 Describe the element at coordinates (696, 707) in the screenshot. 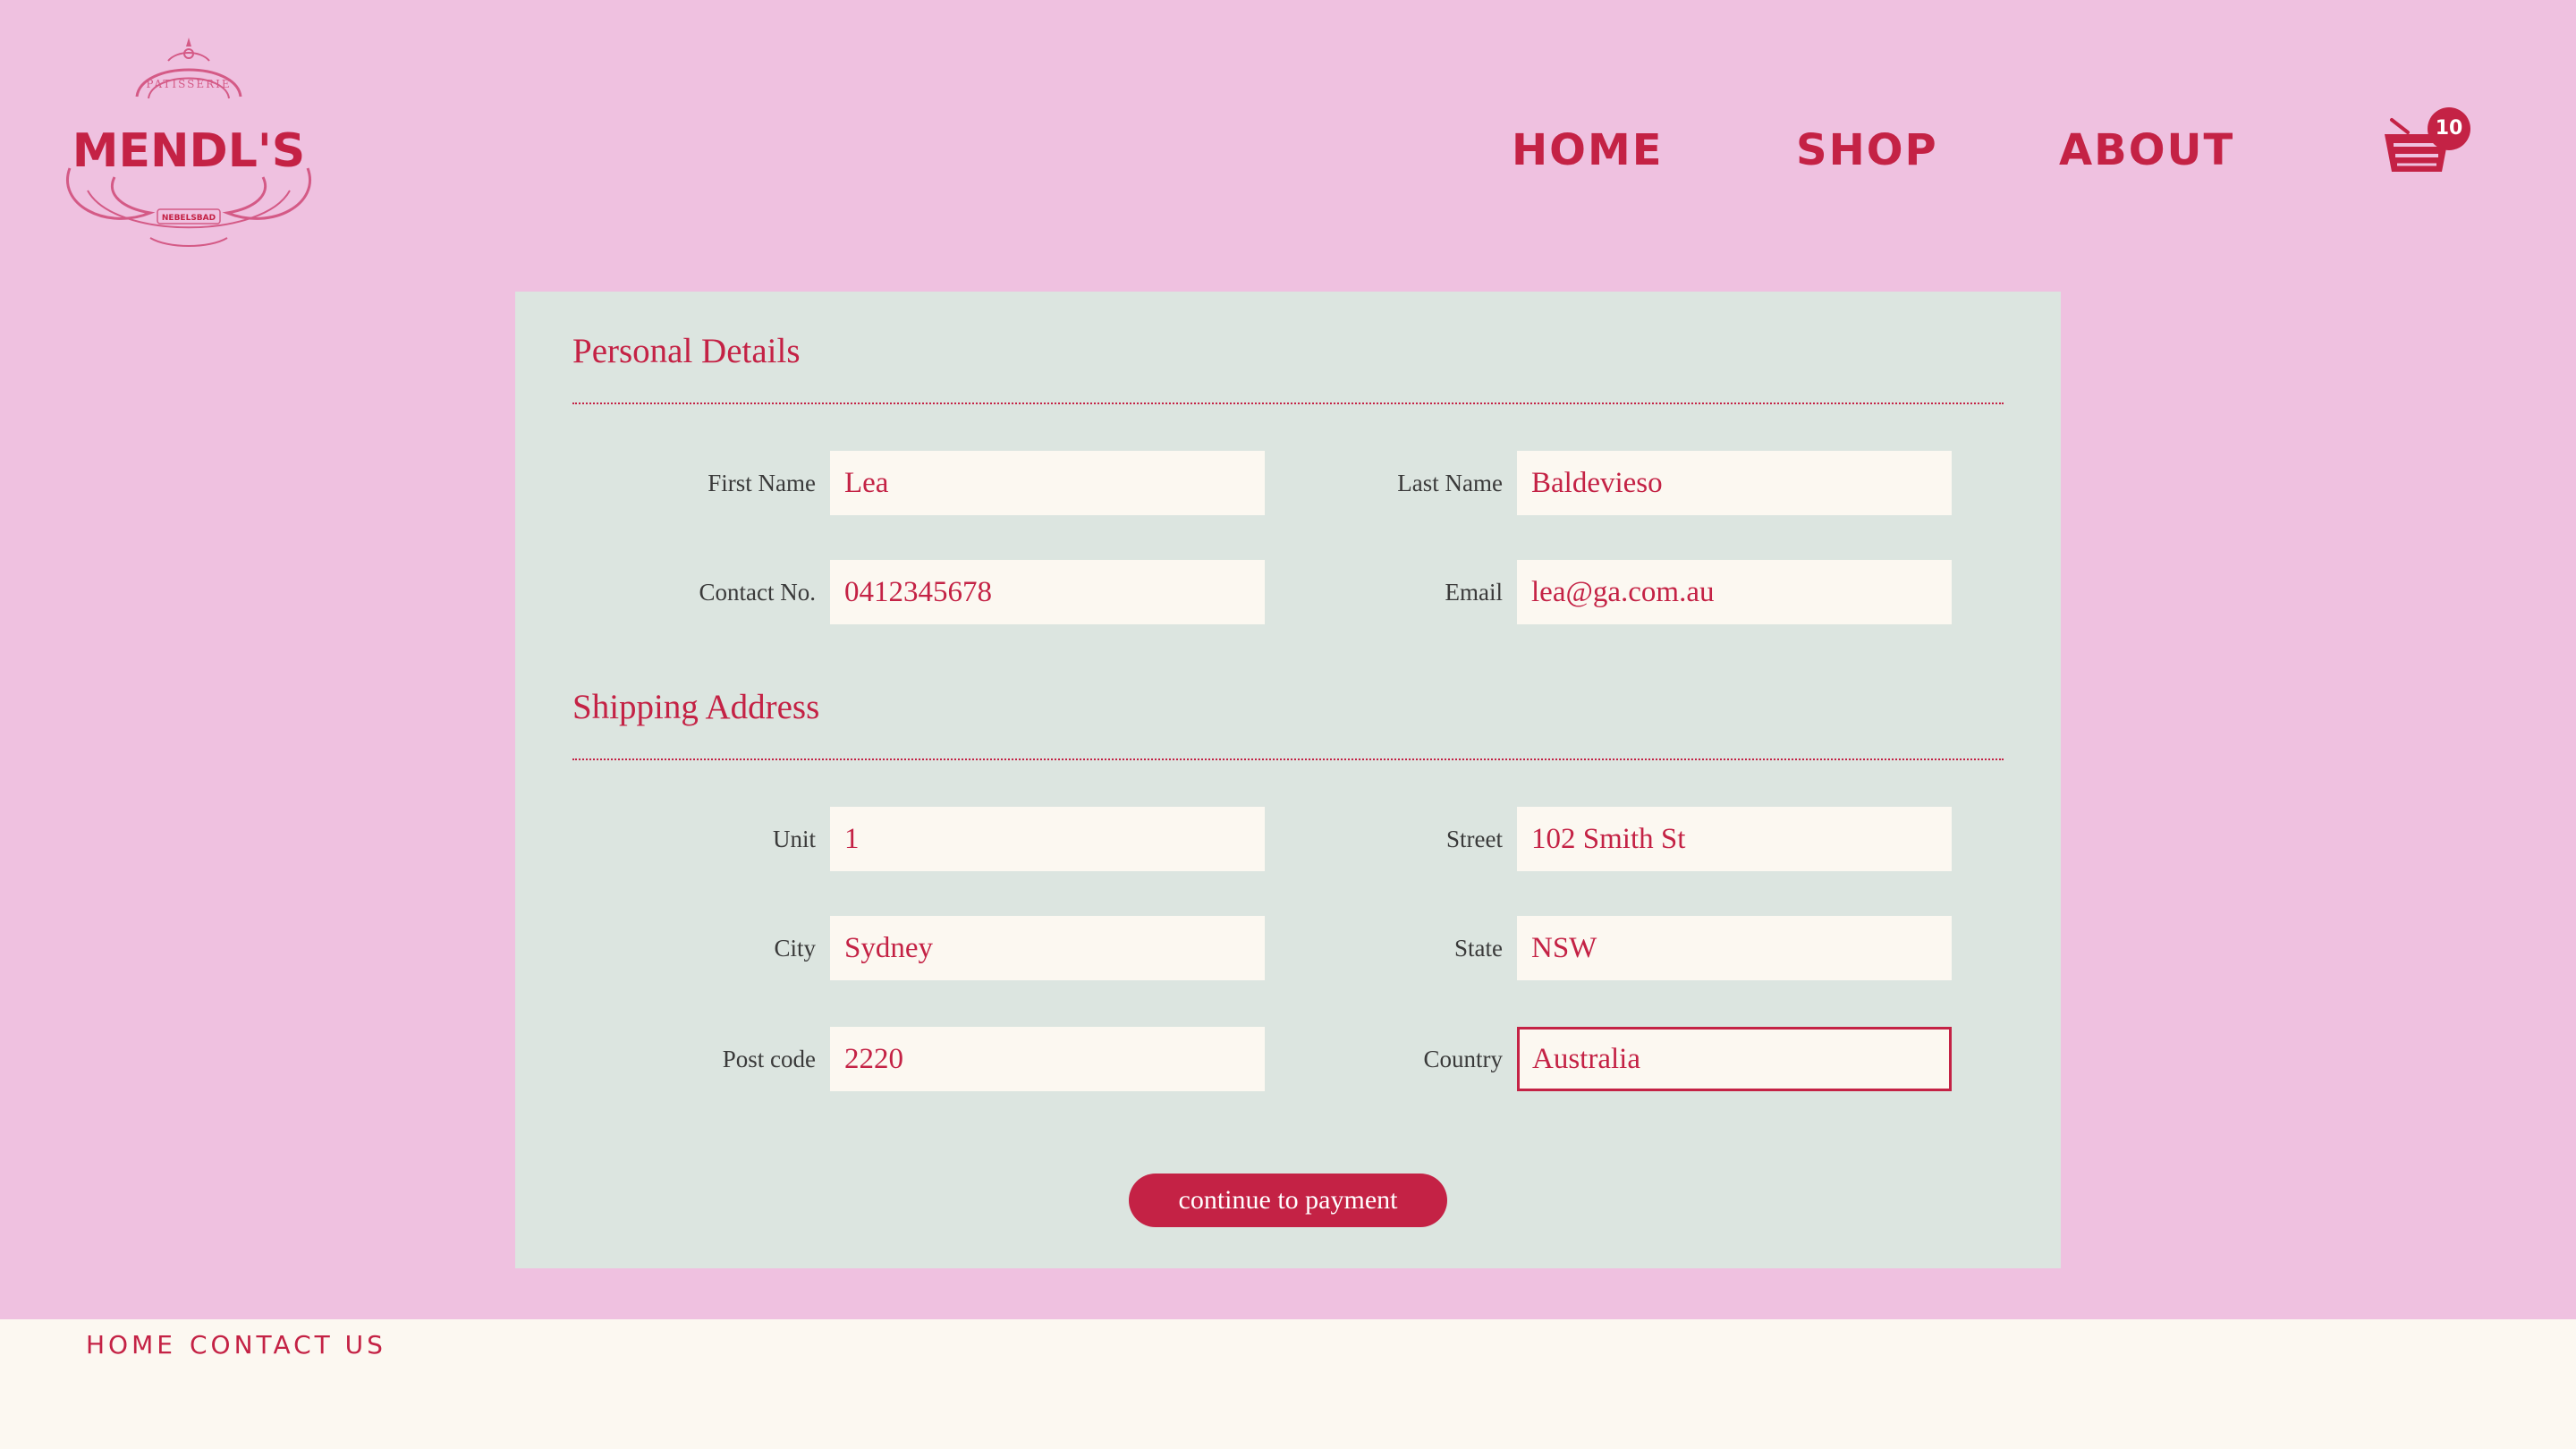

I see `shipping-address-heading: Shipping Address` at that location.